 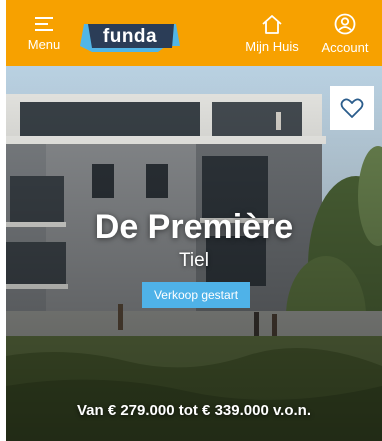 I want to click on menu-button: Menu, so click(x=44, y=33).